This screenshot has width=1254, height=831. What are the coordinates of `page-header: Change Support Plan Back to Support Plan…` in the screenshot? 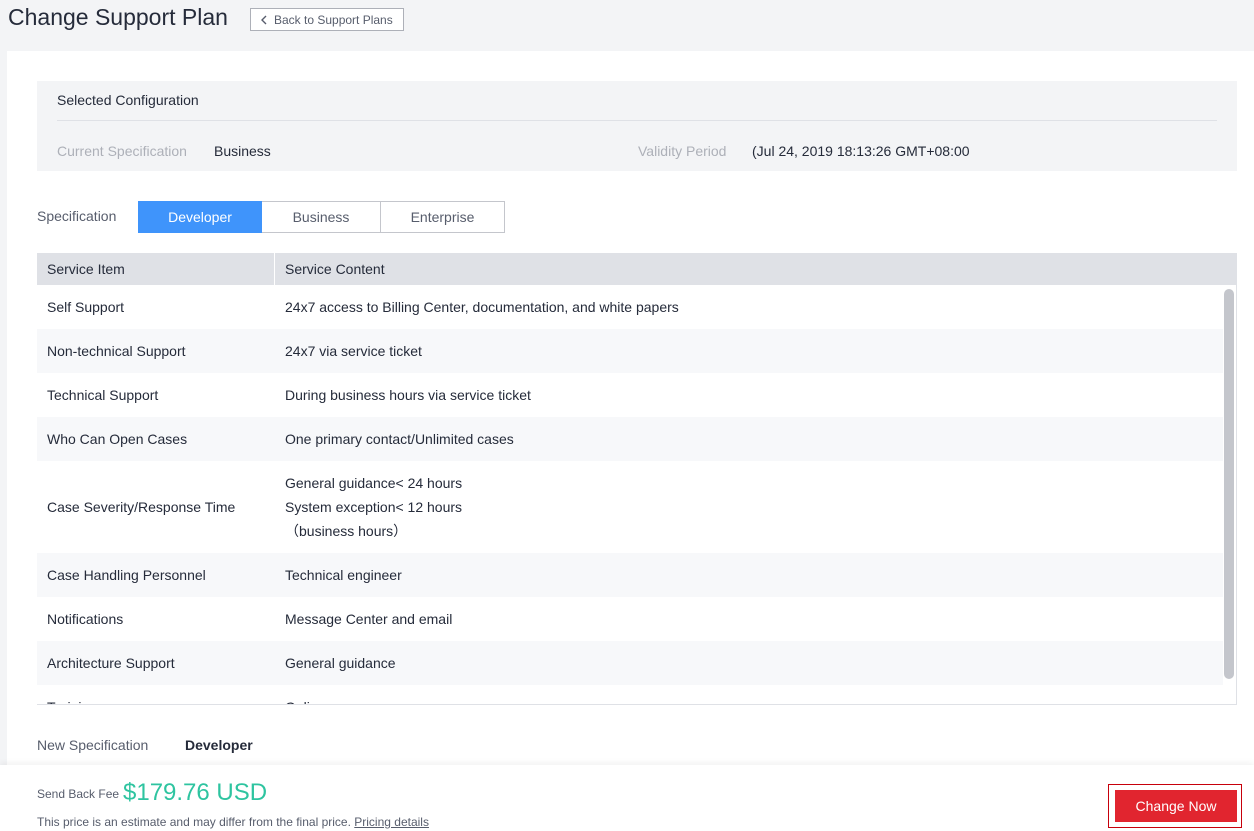 It's located at (627, 25).